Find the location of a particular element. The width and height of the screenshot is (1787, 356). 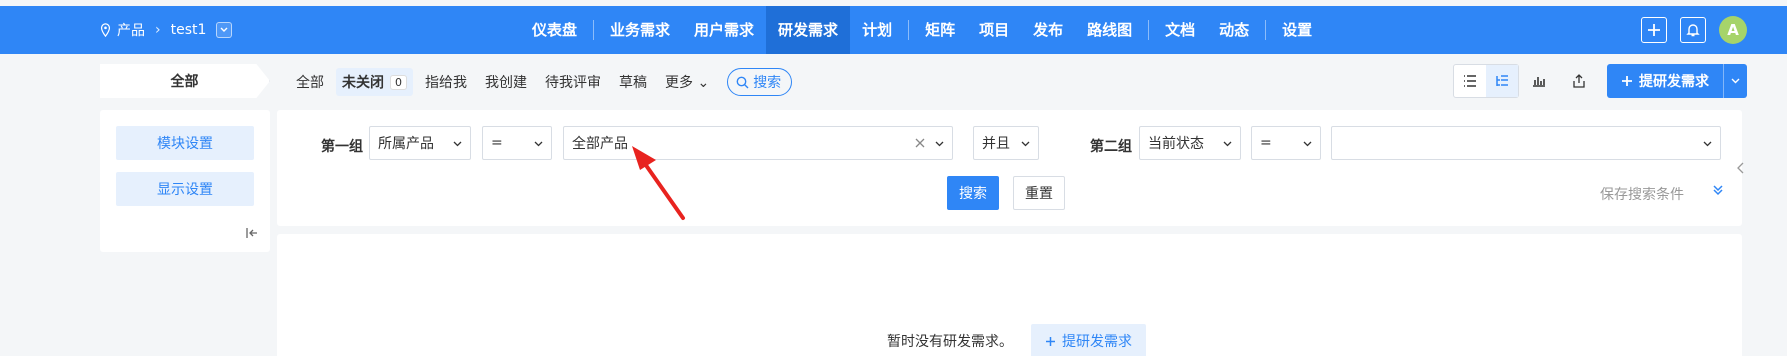

filter-more: 更多 ⌄ is located at coordinates (687, 82).